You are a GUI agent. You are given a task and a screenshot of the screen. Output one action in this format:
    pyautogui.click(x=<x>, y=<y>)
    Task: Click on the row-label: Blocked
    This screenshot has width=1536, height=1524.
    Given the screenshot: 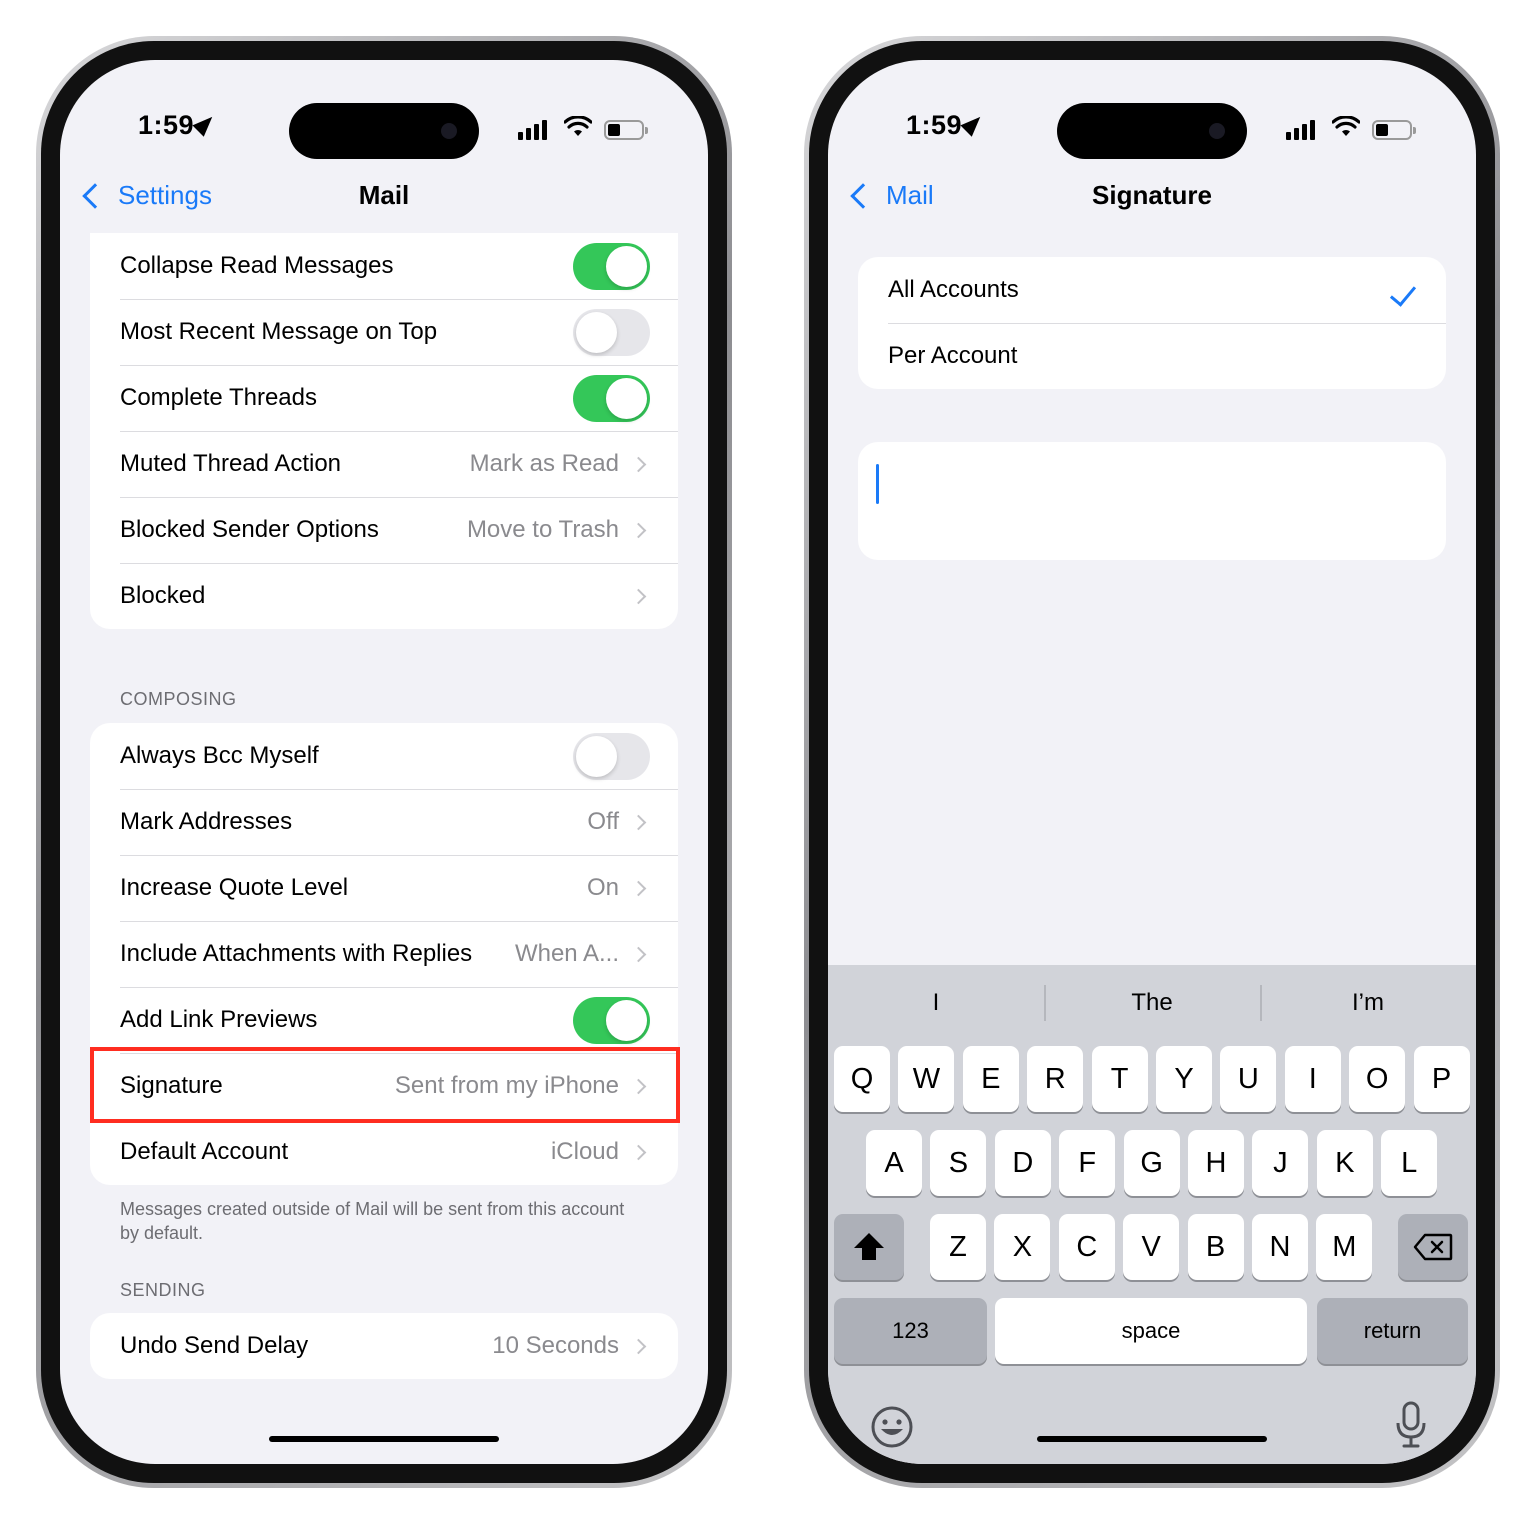 What is the action you would take?
    pyautogui.click(x=163, y=595)
    